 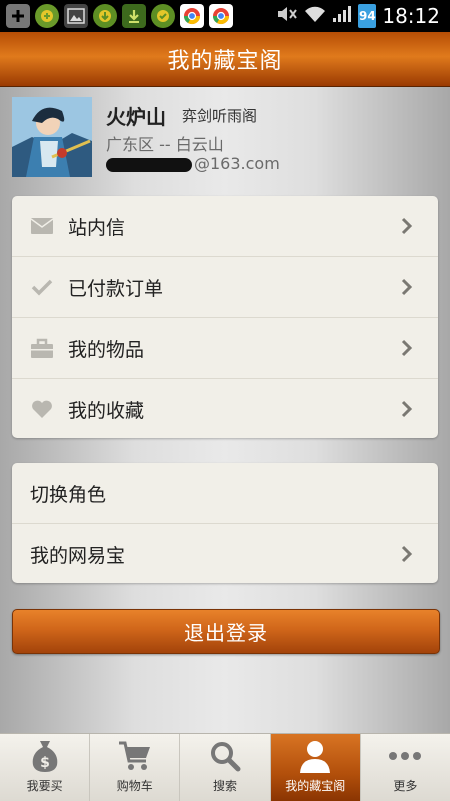 What do you see at coordinates (225, 226) in the screenshot?
I see `menu-item-messages: 站内信` at bounding box center [225, 226].